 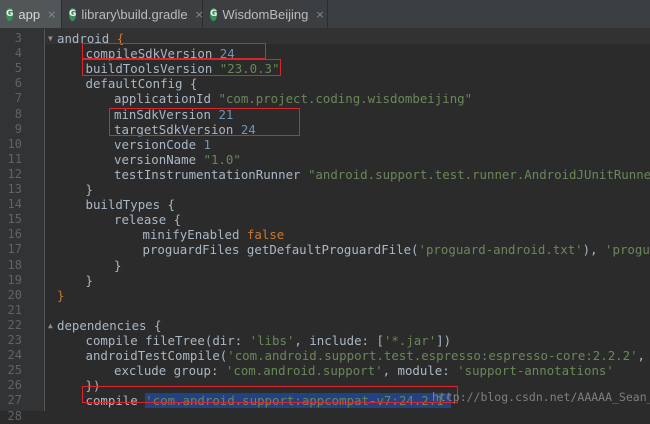 I want to click on code-token: testInstrumentationRunner, so click(x=211, y=174).